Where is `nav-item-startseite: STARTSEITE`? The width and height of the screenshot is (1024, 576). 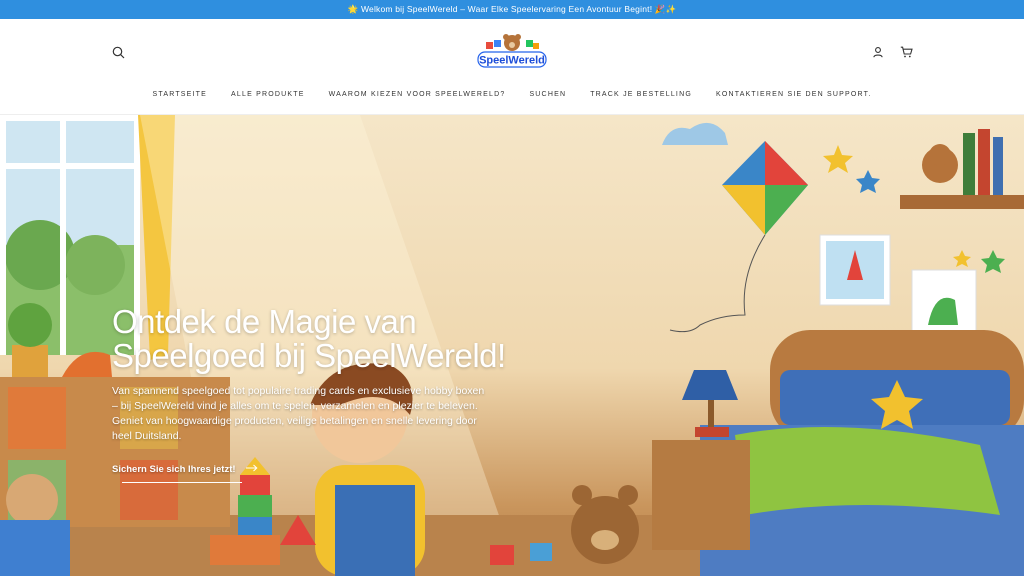 nav-item-startseite: STARTSEITE is located at coordinates (180, 94).